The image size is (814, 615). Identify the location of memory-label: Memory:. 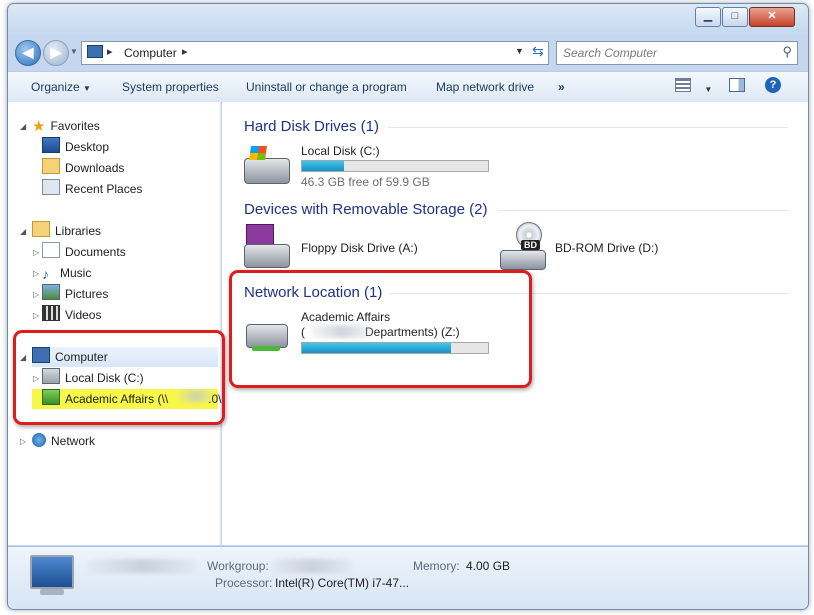
(436, 566).